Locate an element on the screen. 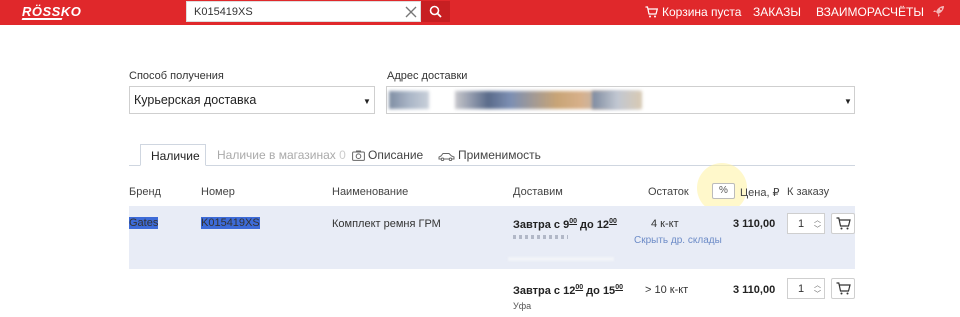  logo-underline is located at coordinates (42, 19).